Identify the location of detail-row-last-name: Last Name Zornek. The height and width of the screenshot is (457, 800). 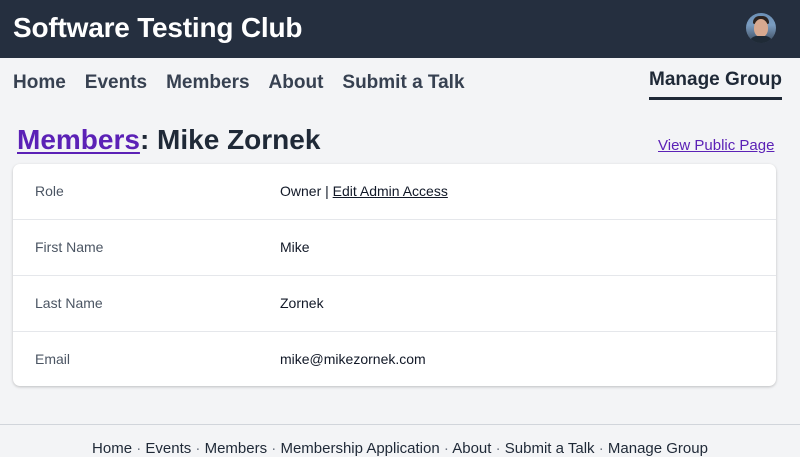
(394, 303).